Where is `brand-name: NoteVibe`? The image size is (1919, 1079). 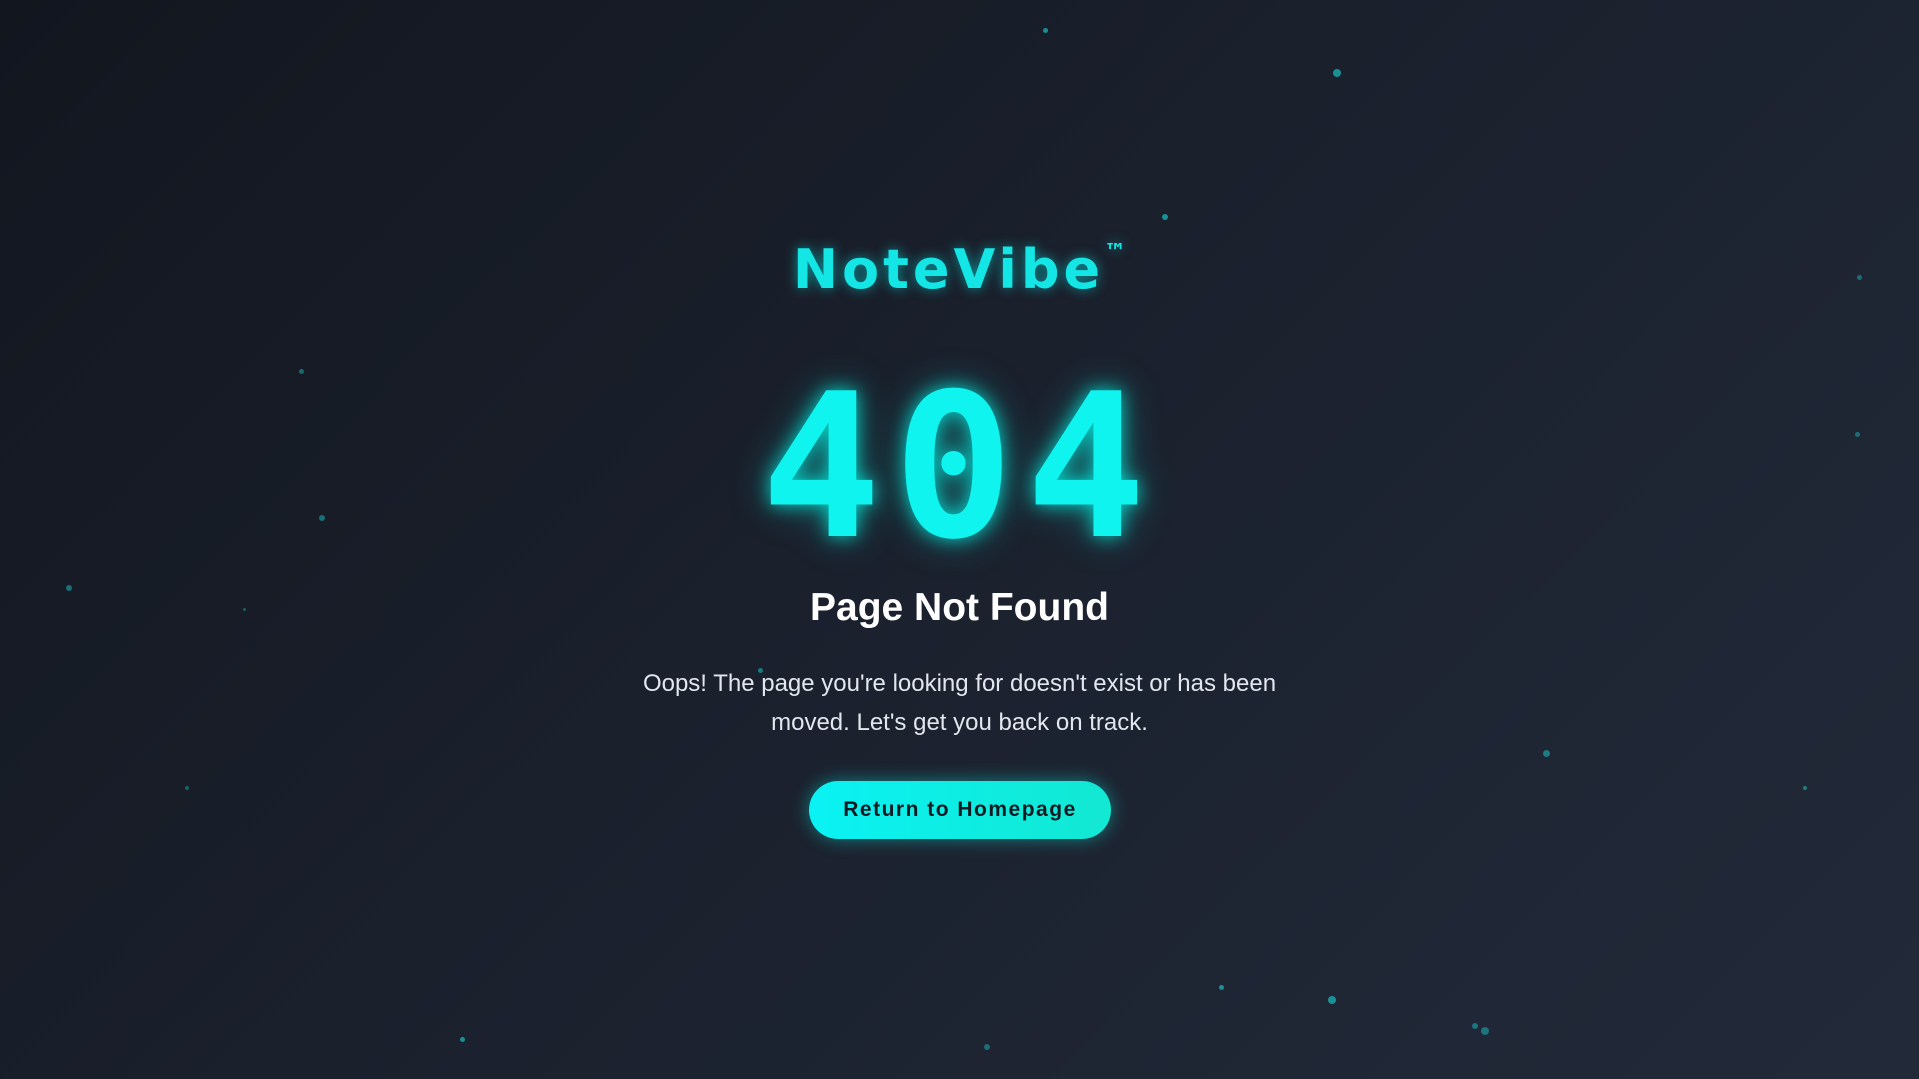
brand-name: NoteVibe is located at coordinates (948, 269).